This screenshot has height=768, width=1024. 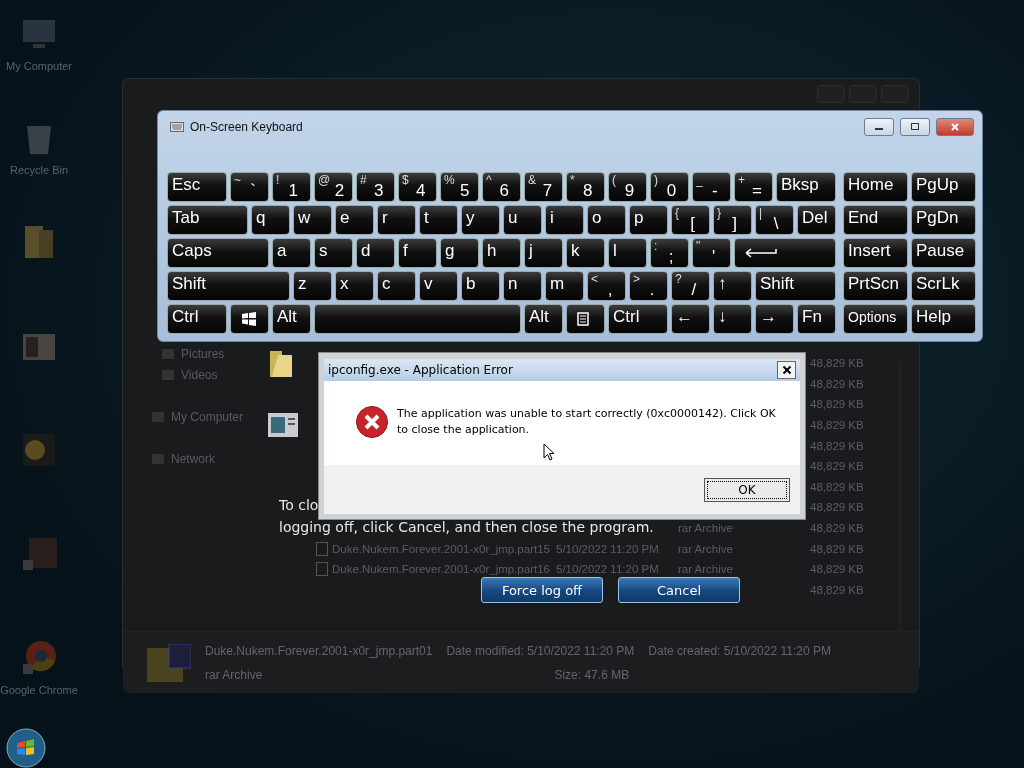 What do you see at coordinates (417, 253) in the screenshot?
I see `keyboard-key: f` at bounding box center [417, 253].